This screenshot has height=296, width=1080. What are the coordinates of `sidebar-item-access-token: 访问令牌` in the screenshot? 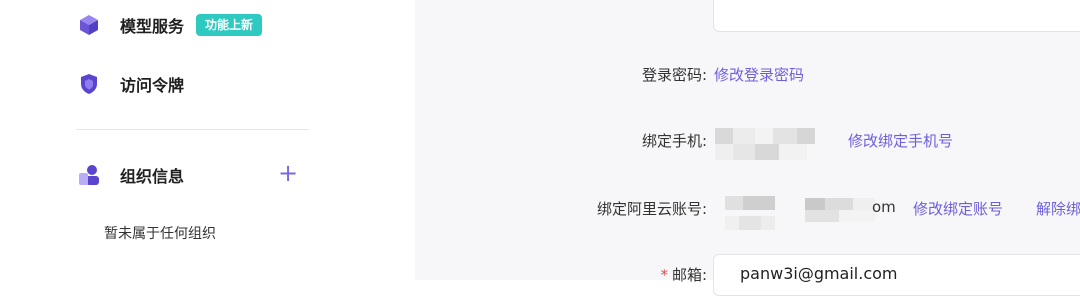 It's located at (130, 84).